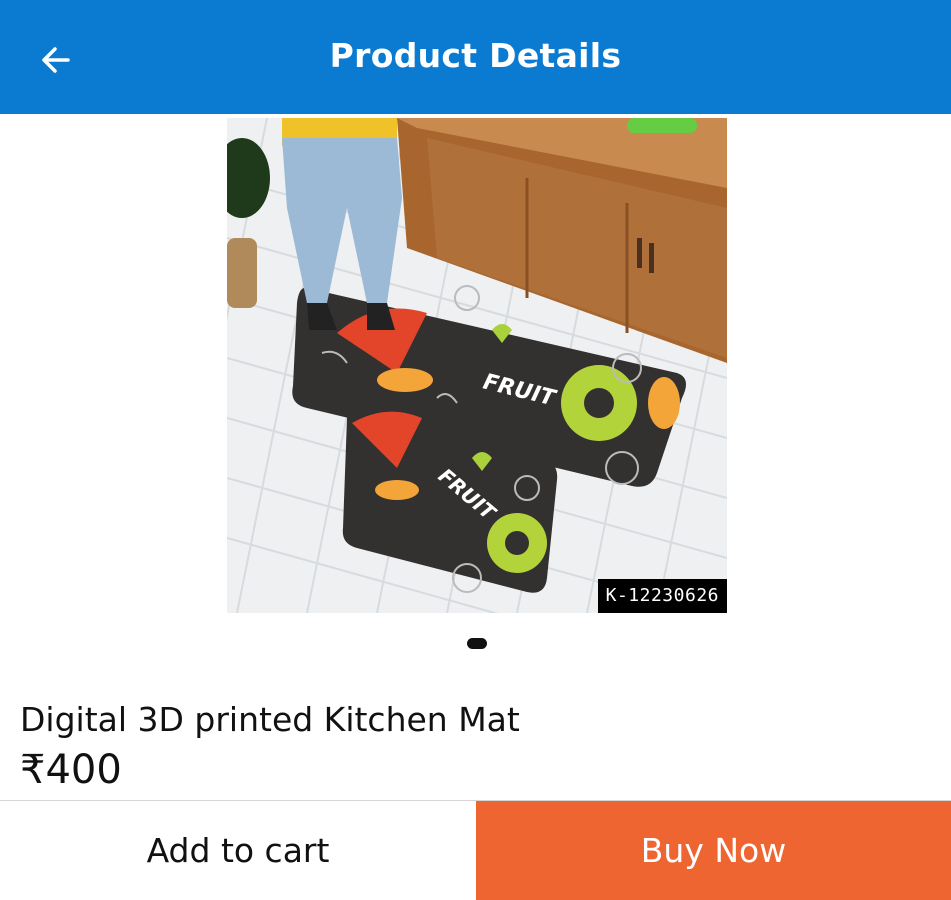 The image size is (951, 900). I want to click on product-price: ₹400, so click(71, 770).